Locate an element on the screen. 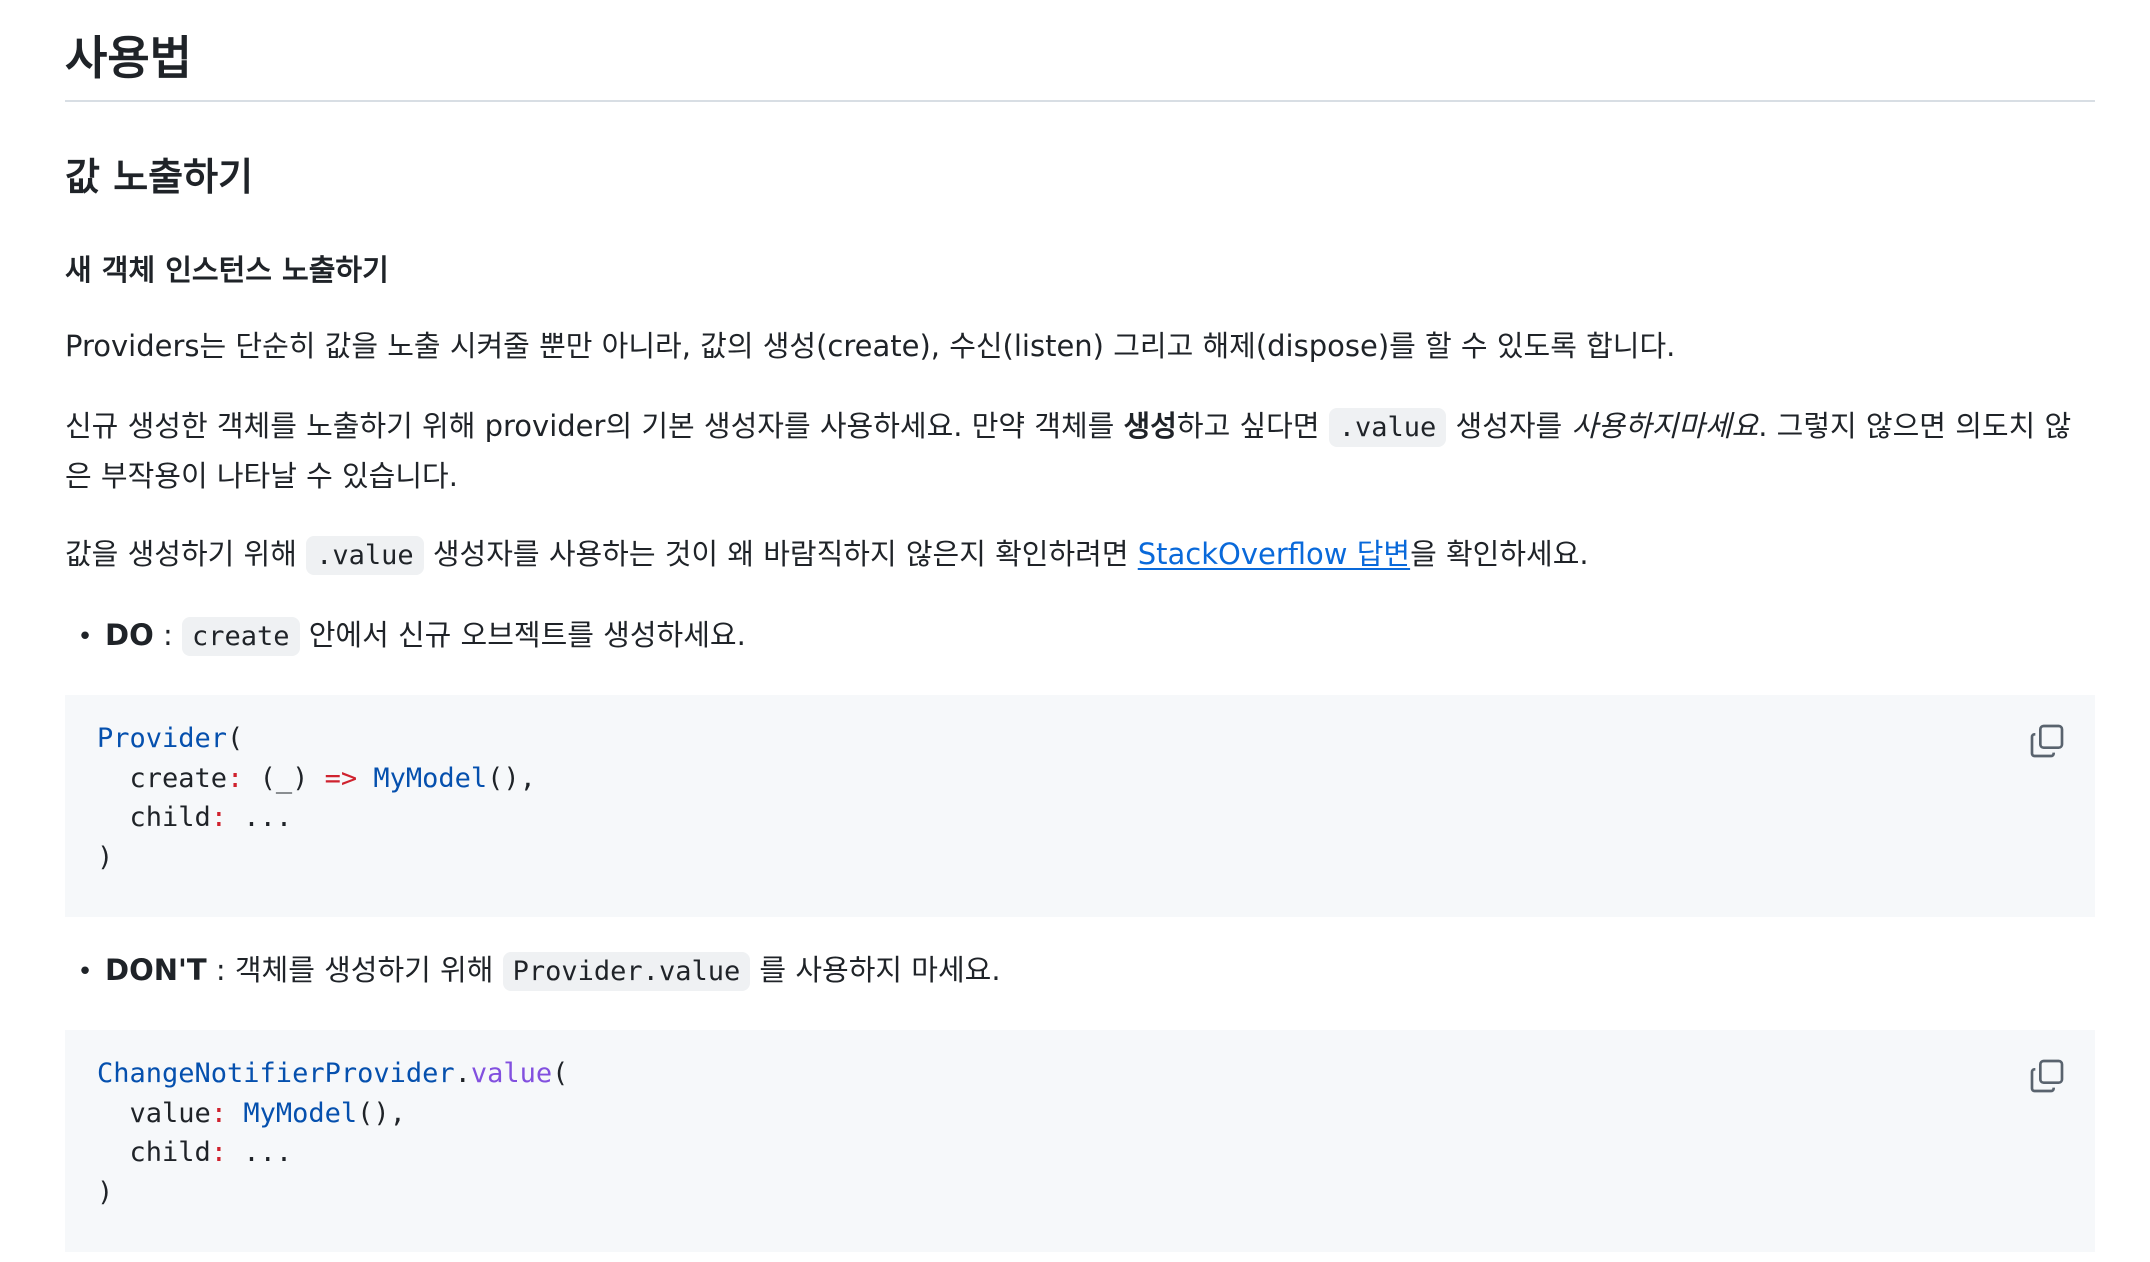 This screenshot has width=2150, height=1262. stackoverflow-answer-link: StackOverflow 답변 is located at coordinates (1274, 554).